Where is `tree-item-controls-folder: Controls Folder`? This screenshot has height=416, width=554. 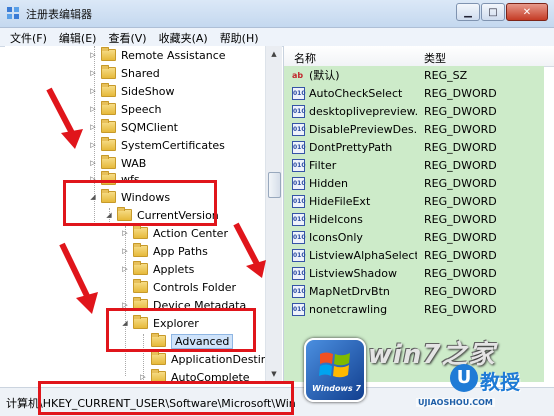 tree-item-controls-folder: Controls Folder is located at coordinates (178, 287).